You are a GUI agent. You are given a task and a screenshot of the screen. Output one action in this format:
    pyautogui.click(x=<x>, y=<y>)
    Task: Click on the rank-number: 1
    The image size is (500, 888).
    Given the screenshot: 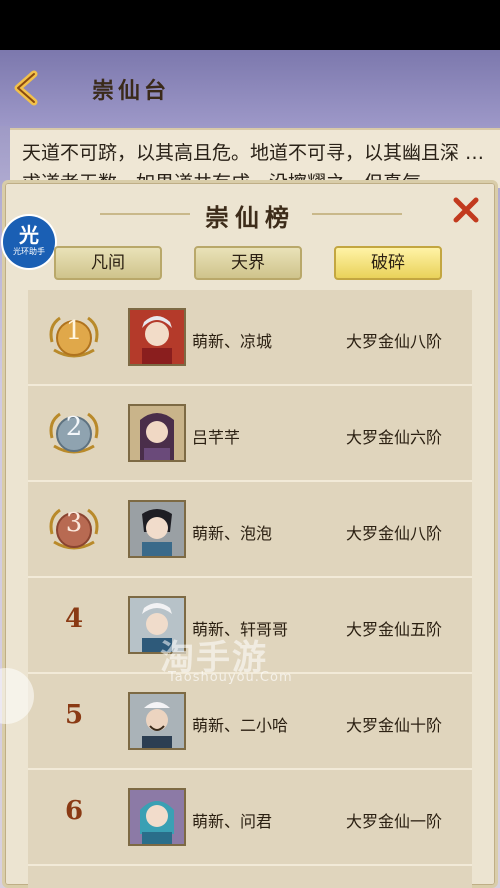 What is the action you would take?
    pyautogui.click(x=74, y=331)
    